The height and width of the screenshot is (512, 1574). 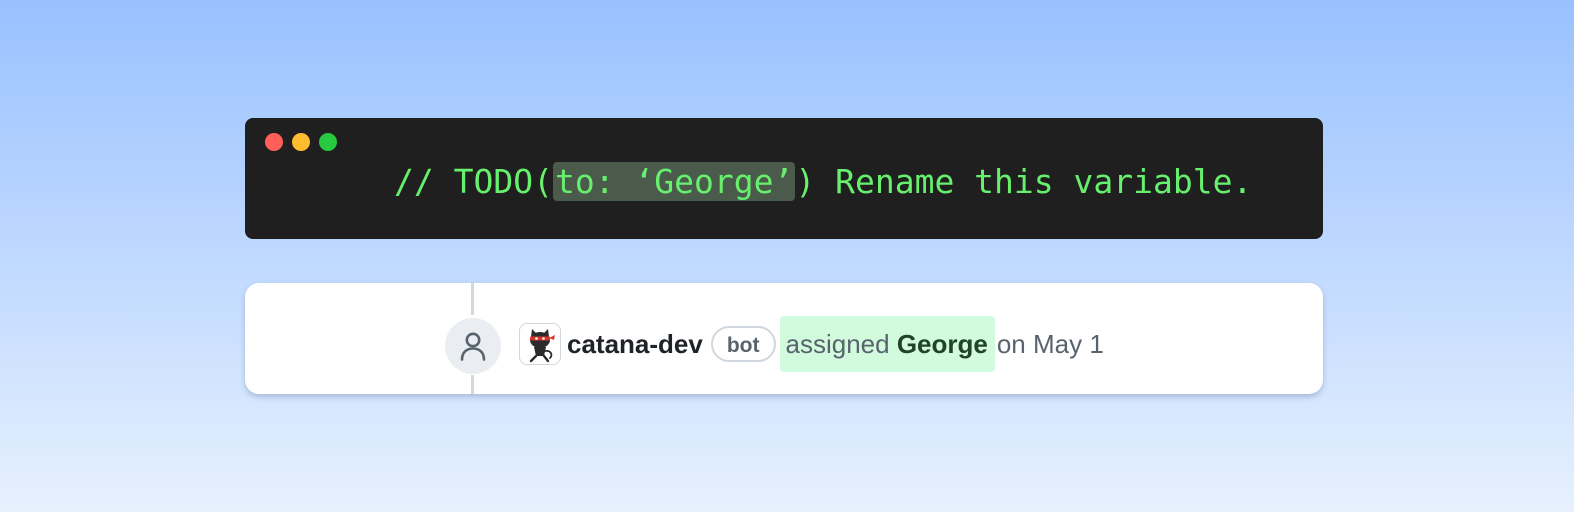 I want to click on actor-name-link: catana-dev, so click(x=635, y=344).